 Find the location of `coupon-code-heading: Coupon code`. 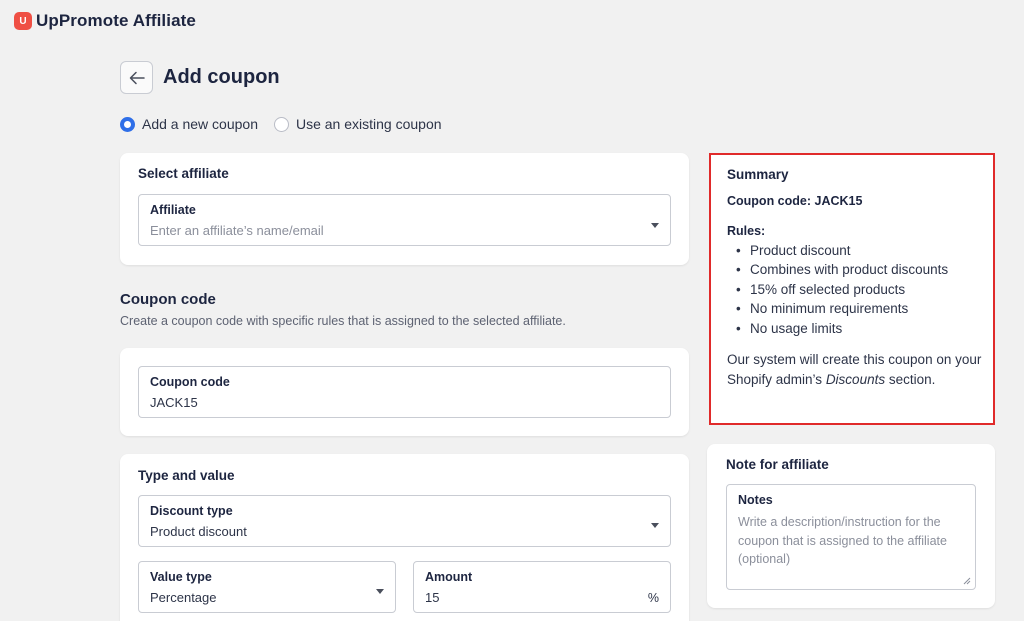

coupon-code-heading: Coupon code is located at coordinates (168, 299).